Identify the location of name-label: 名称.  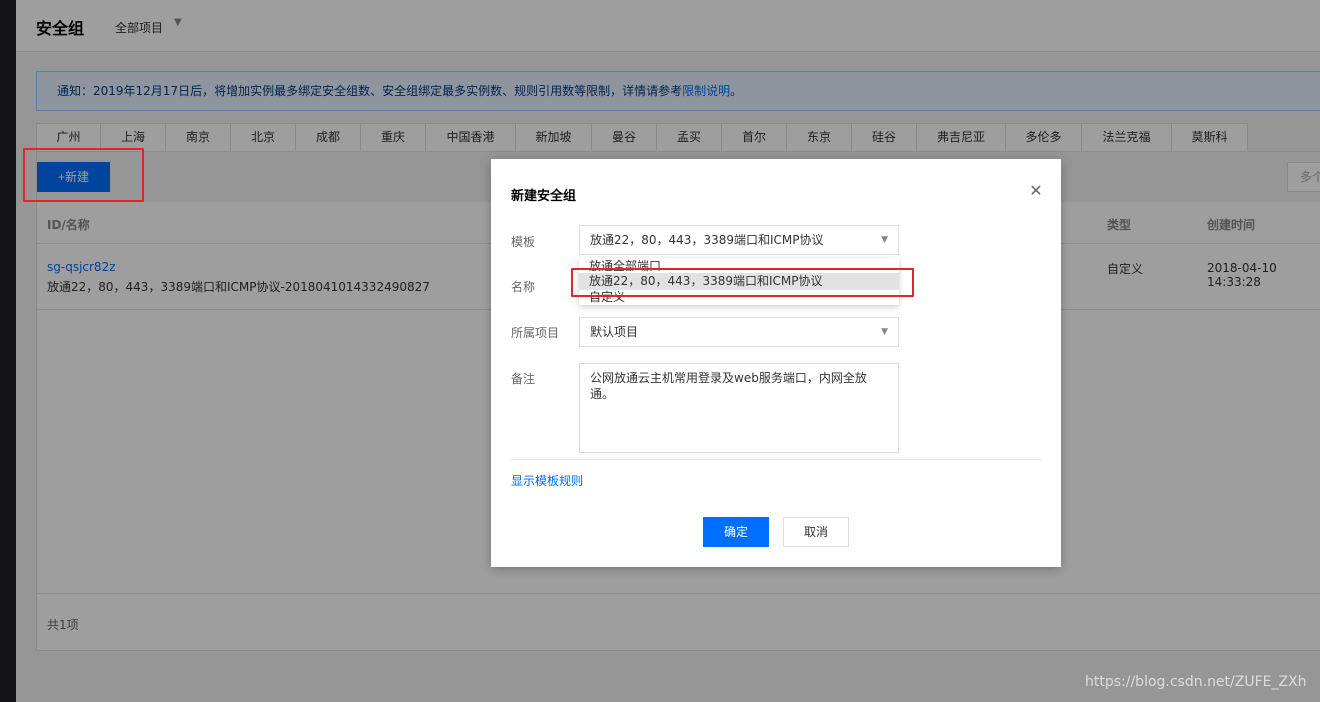
(523, 287).